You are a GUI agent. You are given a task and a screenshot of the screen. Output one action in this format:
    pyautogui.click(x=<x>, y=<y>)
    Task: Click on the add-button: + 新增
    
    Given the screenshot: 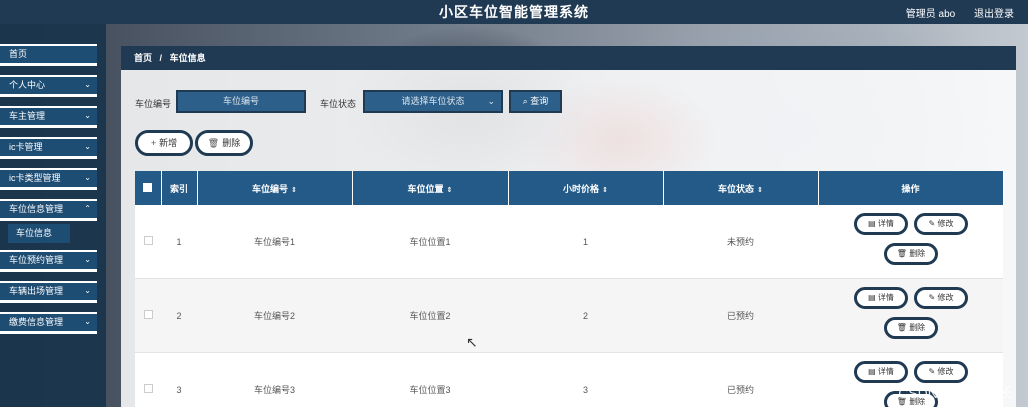 What is the action you would take?
    pyautogui.click(x=164, y=143)
    